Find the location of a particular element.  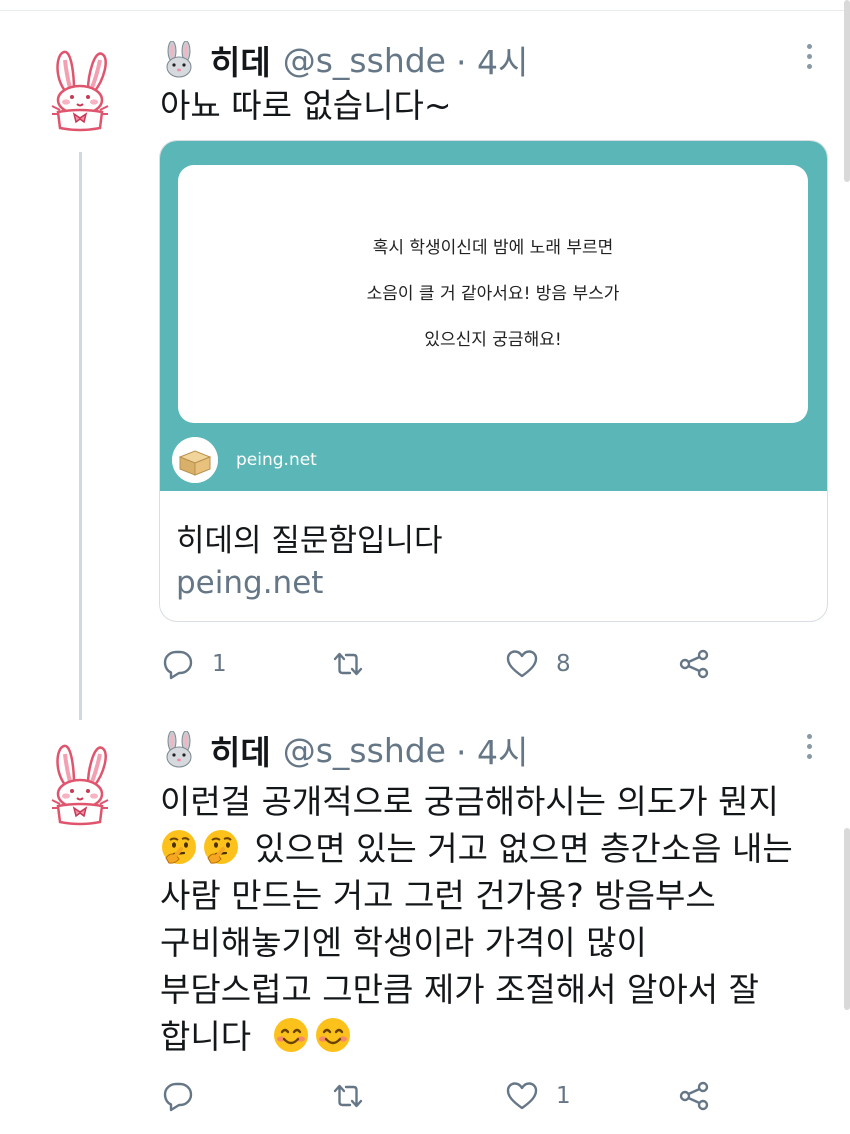

reply-button is located at coordinates (187, 1096).